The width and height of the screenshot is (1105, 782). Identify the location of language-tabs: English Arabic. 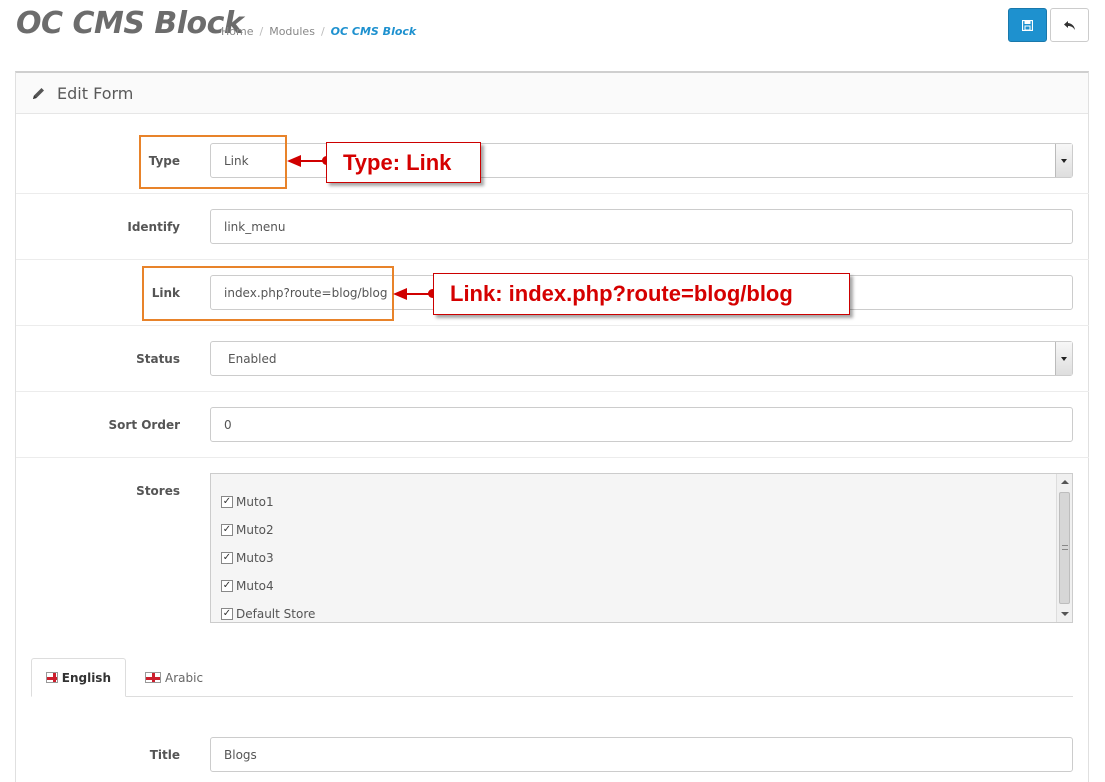
(552, 677).